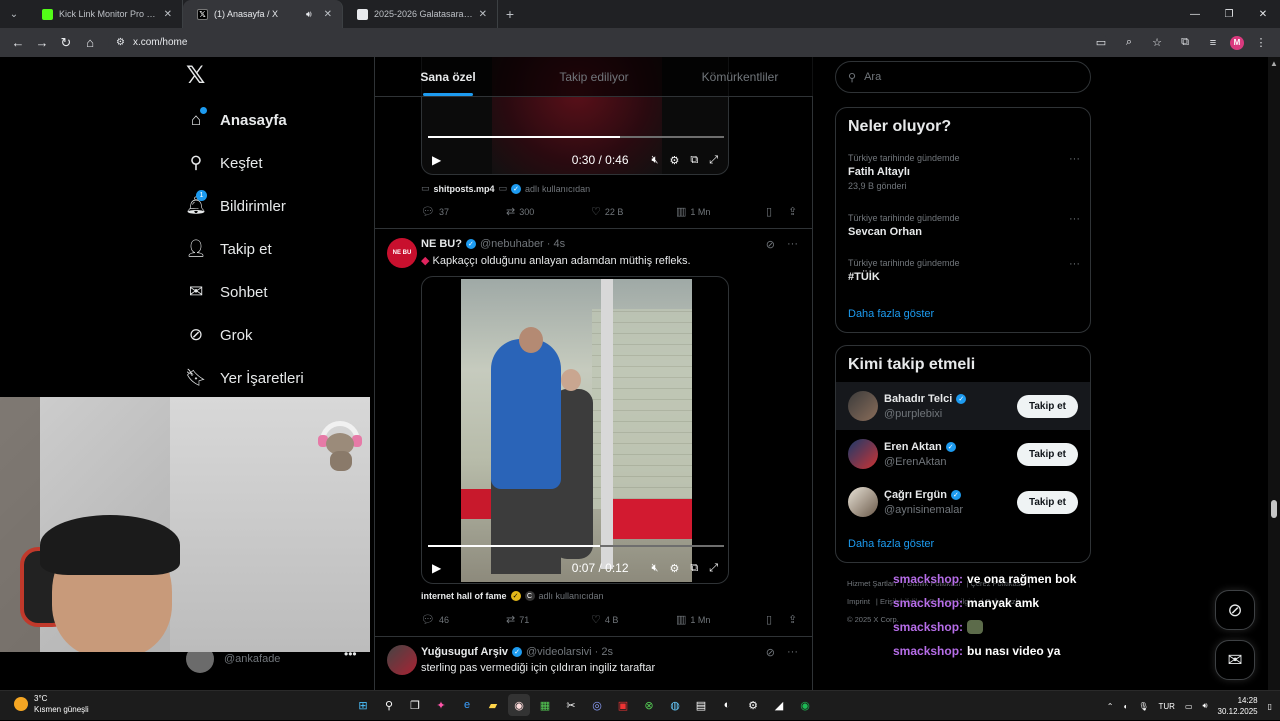 The height and width of the screenshot is (721, 1280). I want to click on trend-item: Türkiye tarihinde gündemde #TÜİK ···, so click(964, 270).